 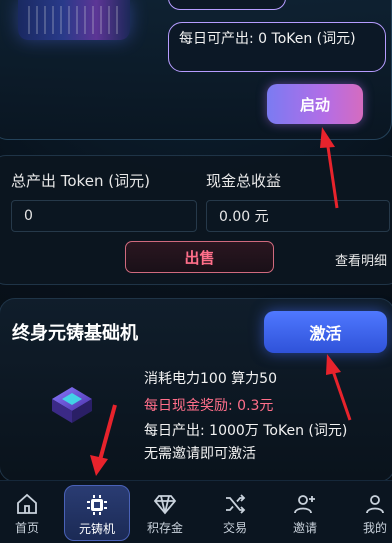 What do you see at coordinates (298, 216) in the screenshot?
I see `cash-income-field: 0.00 元` at bounding box center [298, 216].